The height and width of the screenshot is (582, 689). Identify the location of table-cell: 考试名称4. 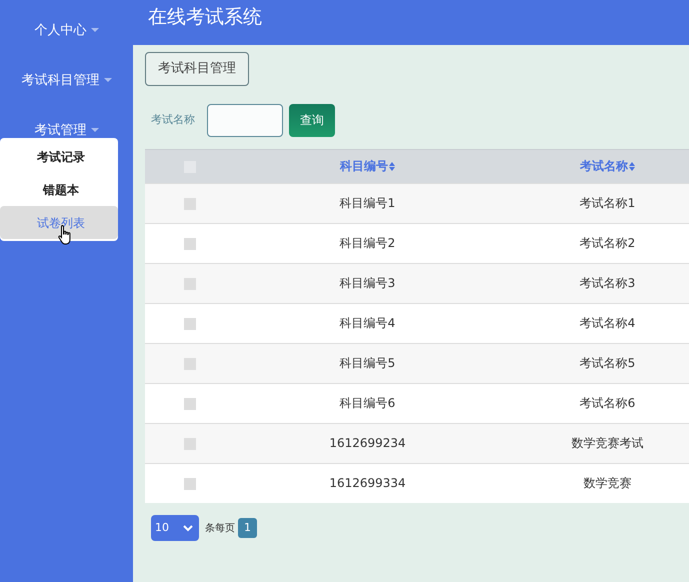
(608, 323).